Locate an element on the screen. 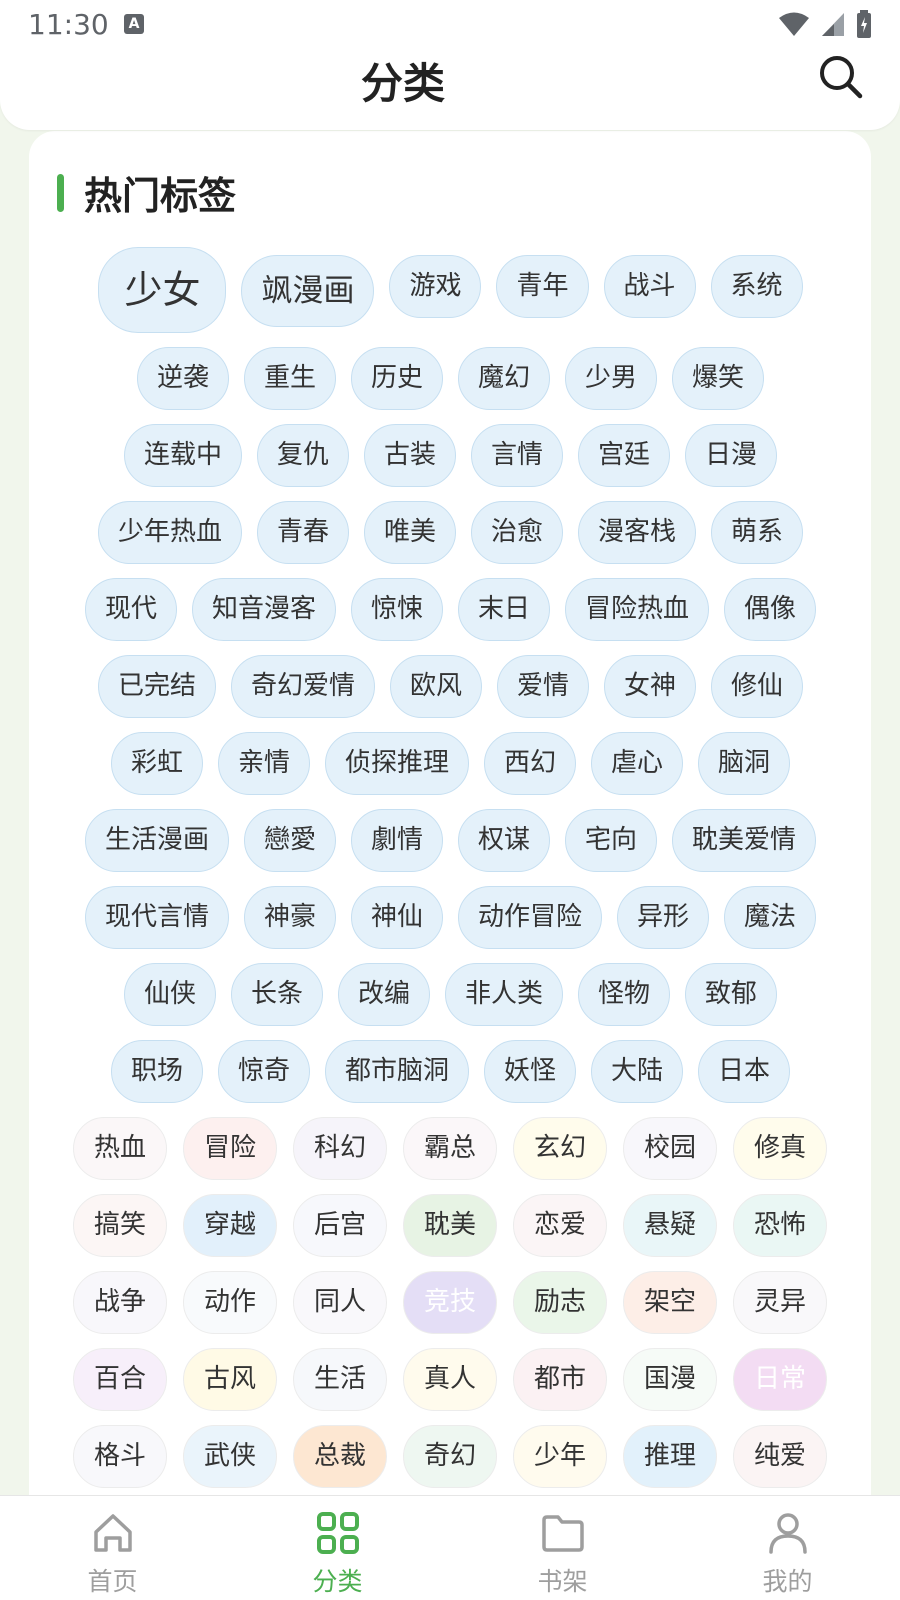 This screenshot has height=1600, width=900. hot-tag: 唯美 is located at coordinates (409, 532).